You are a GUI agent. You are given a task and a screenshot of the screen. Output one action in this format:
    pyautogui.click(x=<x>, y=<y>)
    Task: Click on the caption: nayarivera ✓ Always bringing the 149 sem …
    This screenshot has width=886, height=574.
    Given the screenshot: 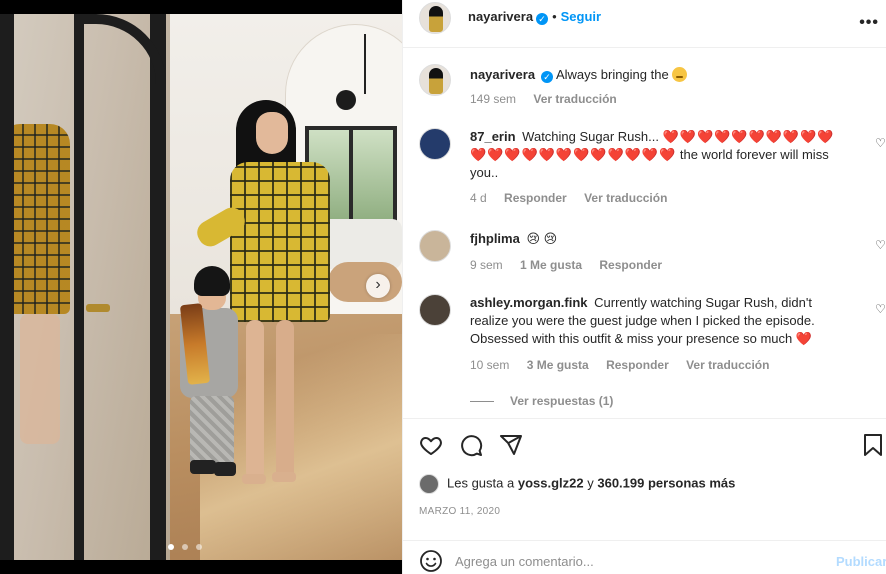 What is the action you would take?
    pyautogui.click(x=649, y=94)
    